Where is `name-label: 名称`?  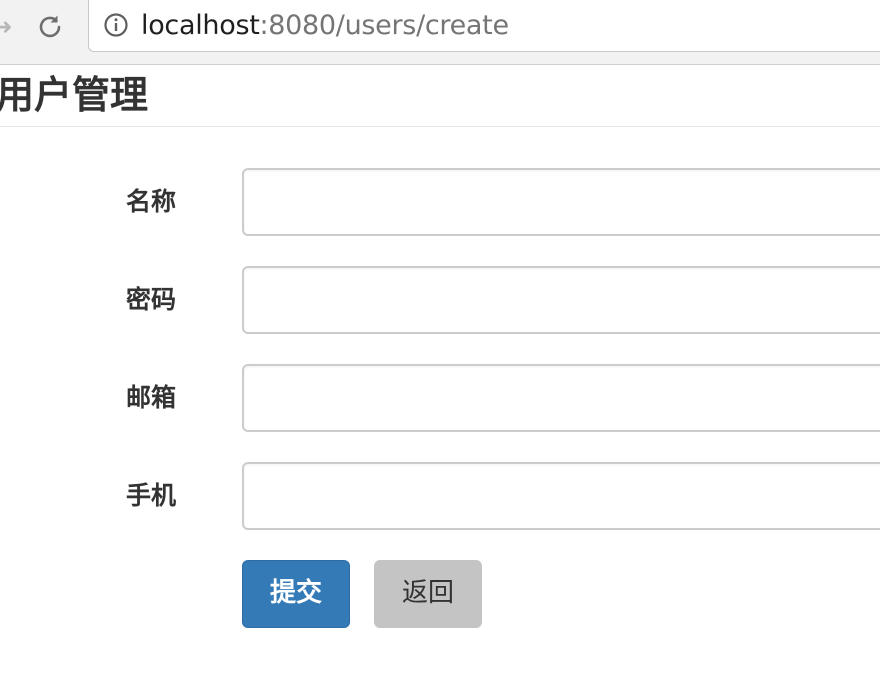 name-label: 名称 is located at coordinates (151, 201).